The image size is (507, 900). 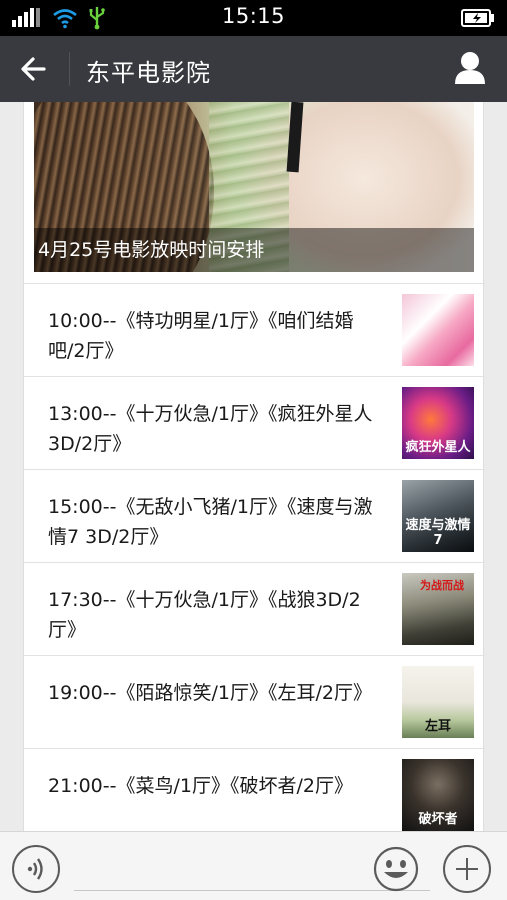 What do you see at coordinates (210, 693) in the screenshot?
I see `showtime-text: 19:00--《陌路惊笑/1厅》《左耳/2厅》` at bounding box center [210, 693].